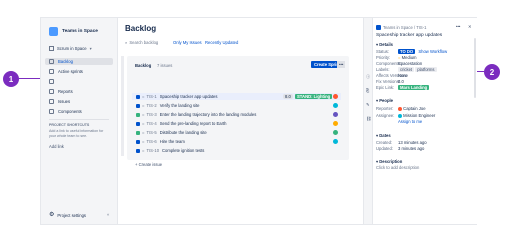 The image size is (512, 246). Describe the element at coordinates (172, 141) in the screenshot. I see `issue-summary: Hire the team` at that location.